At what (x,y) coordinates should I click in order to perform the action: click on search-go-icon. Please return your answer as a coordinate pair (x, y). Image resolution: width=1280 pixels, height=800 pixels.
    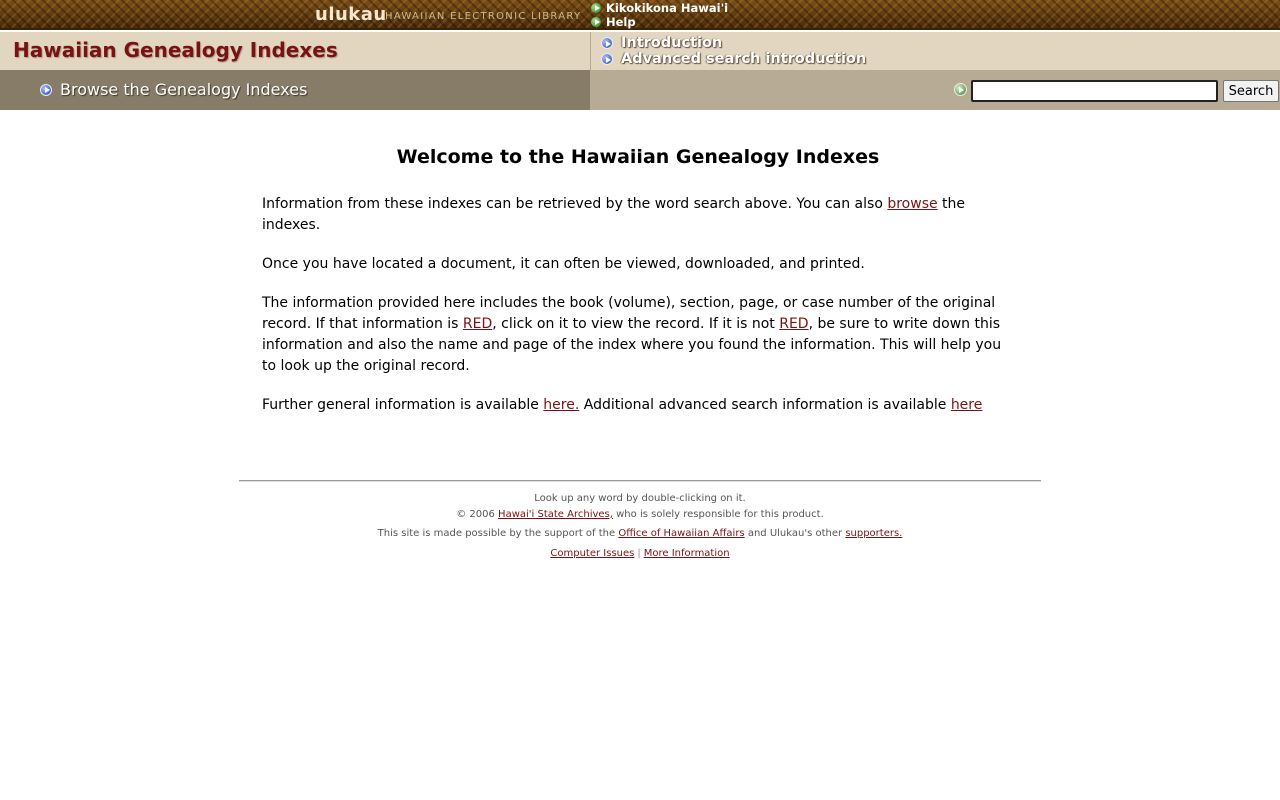
    Looking at the image, I should click on (960, 89).